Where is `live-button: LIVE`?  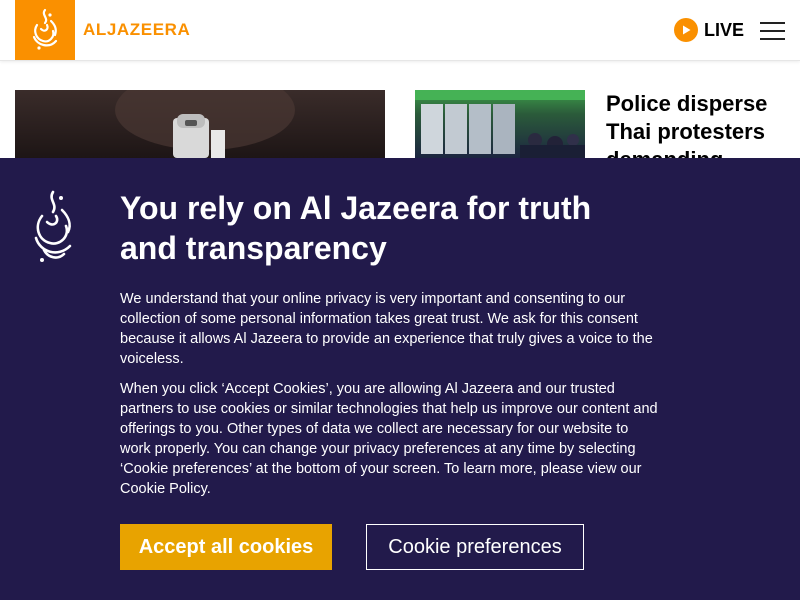 live-button: LIVE is located at coordinates (709, 30).